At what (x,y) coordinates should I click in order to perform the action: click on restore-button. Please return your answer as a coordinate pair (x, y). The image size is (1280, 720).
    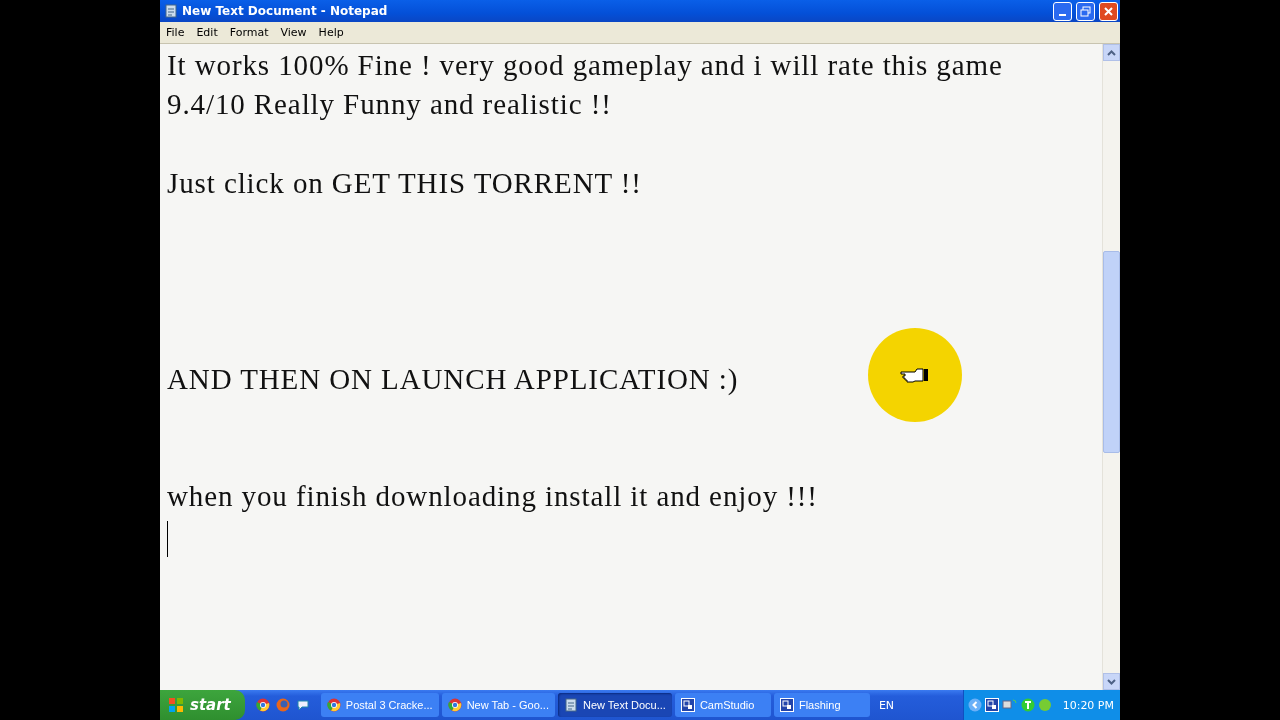
    Looking at the image, I should click on (1085, 11).